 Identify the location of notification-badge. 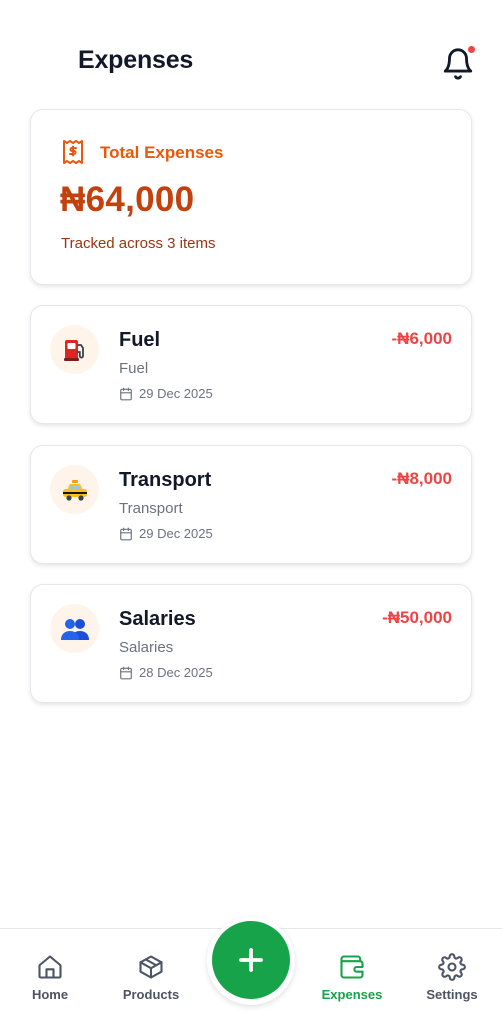
(471, 49).